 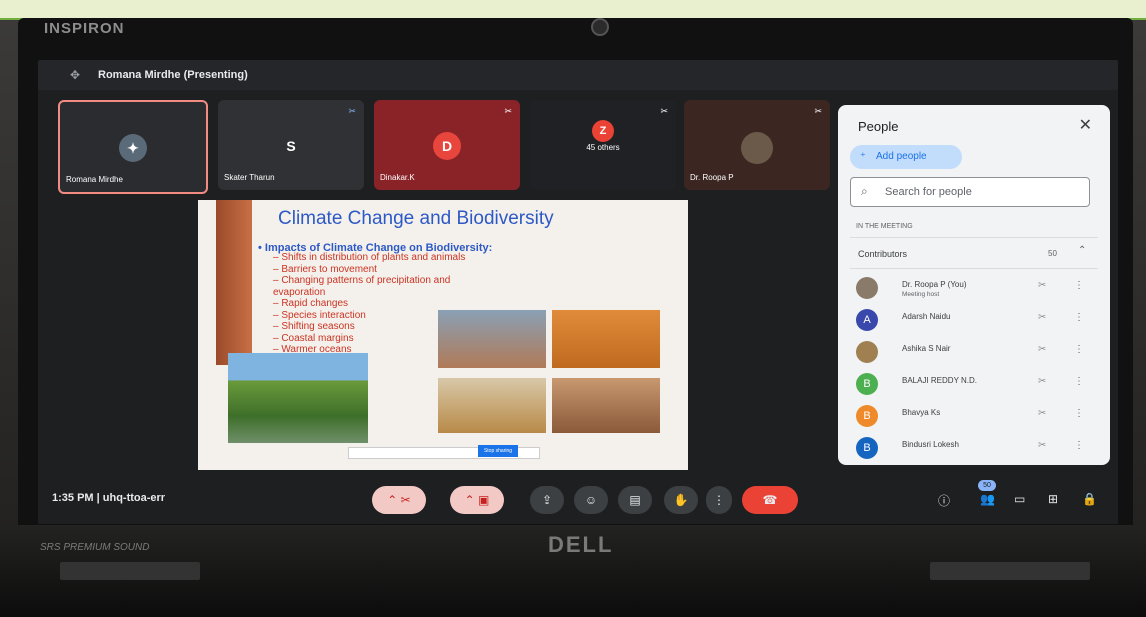 What do you see at coordinates (311, 303) in the screenshot?
I see `slide-point: – Rapid changes` at bounding box center [311, 303].